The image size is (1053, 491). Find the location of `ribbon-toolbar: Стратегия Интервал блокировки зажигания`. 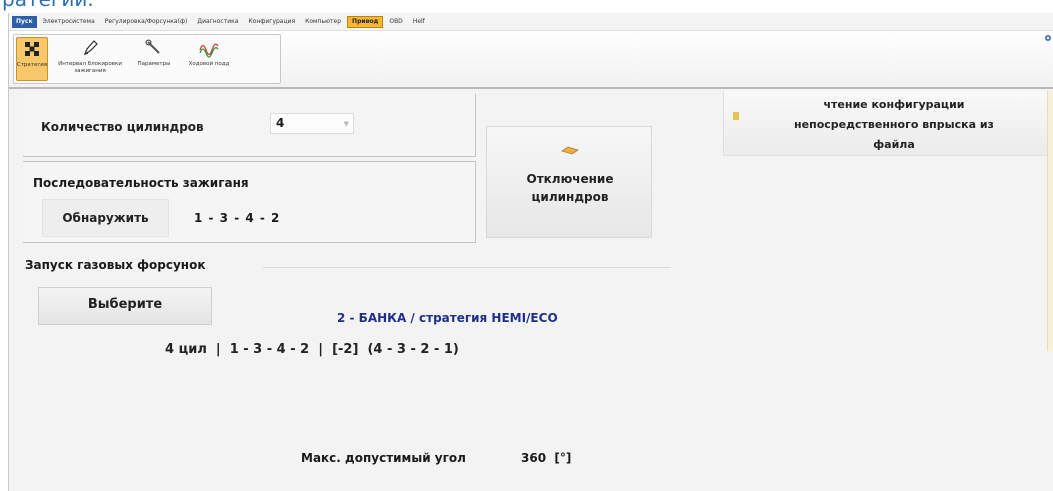

ribbon-toolbar: Стратегия Интервал блокировки зажигания is located at coordinates (531, 60).